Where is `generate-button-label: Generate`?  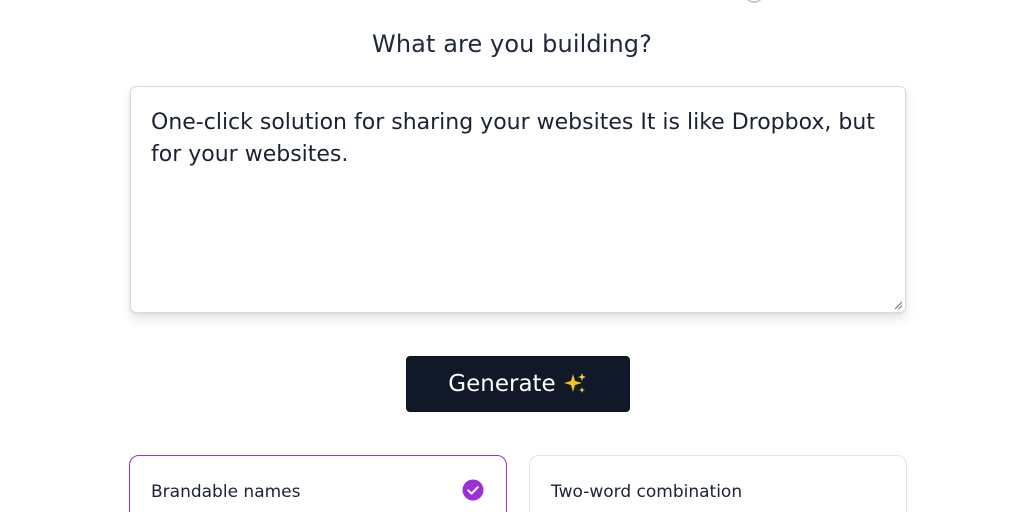 generate-button-label: Generate is located at coordinates (502, 384).